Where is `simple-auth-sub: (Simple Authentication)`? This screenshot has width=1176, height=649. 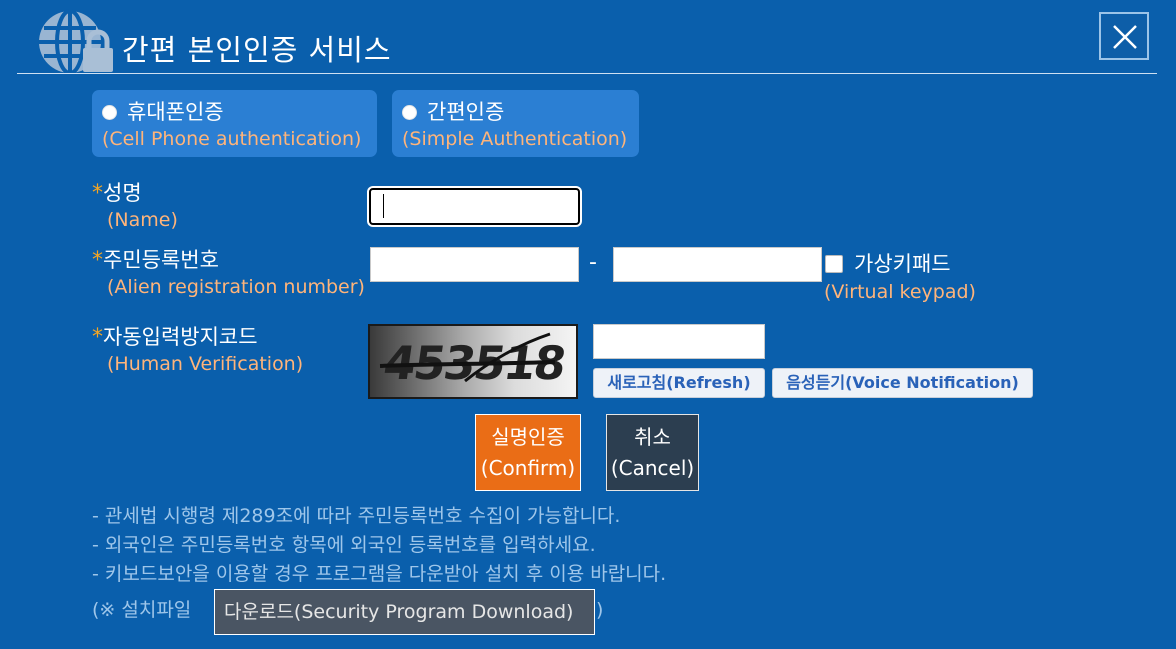
simple-auth-sub: (Simple Authentication) is located at coordinates (515, 139).